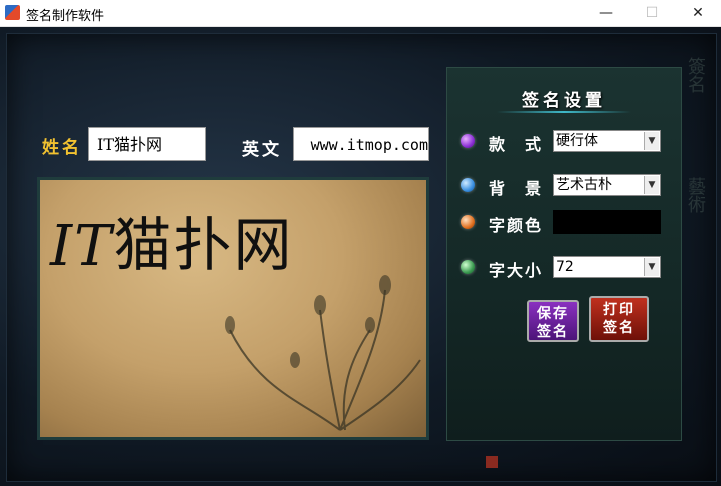  What do you see at coordinates (695, 195) in the screenshot?
I see `calligraphy-decoration: 藝術` at bounding box center [695, 195].